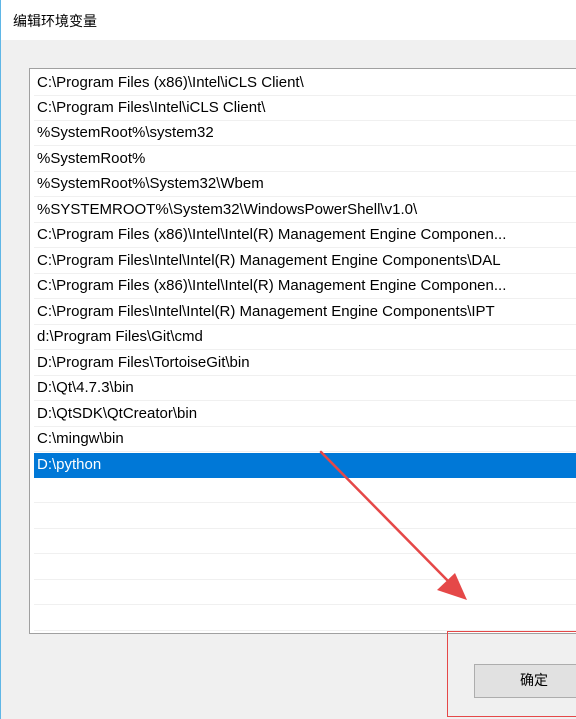 The image size is (576, 719). What do you see at coordinates (305, 388) in the screenshot?
I see `list-item: D:\Qt\4.7.3\bin` at bounding box center [305, 388].